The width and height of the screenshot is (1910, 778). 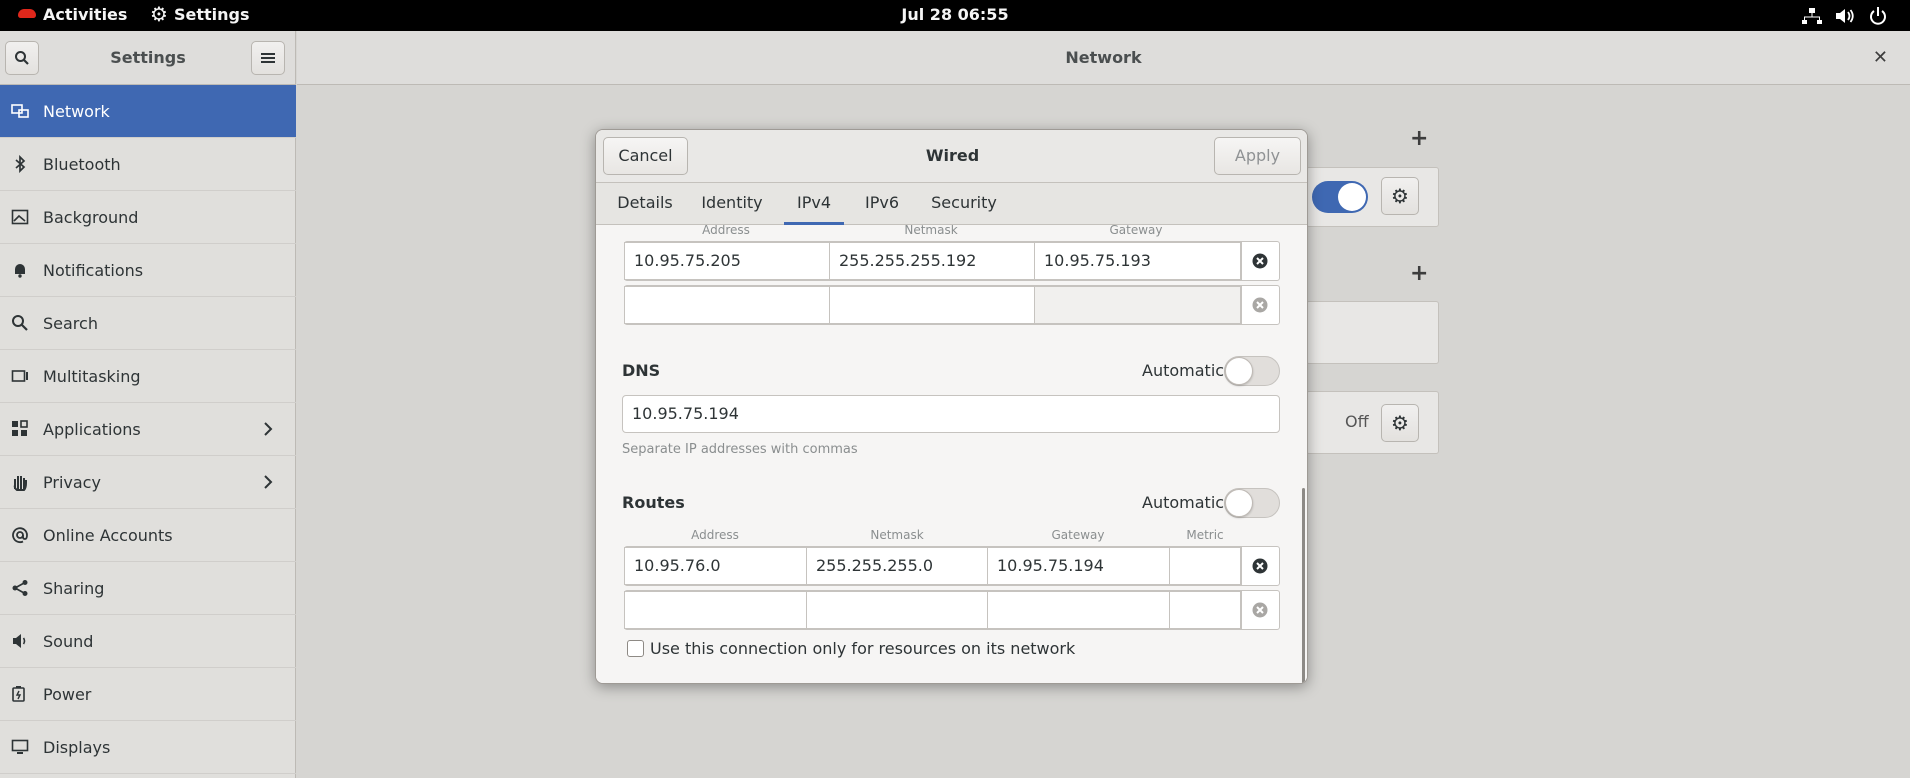 I want to click on sidebar-item-label: Sound, so click(x=68, y=641).